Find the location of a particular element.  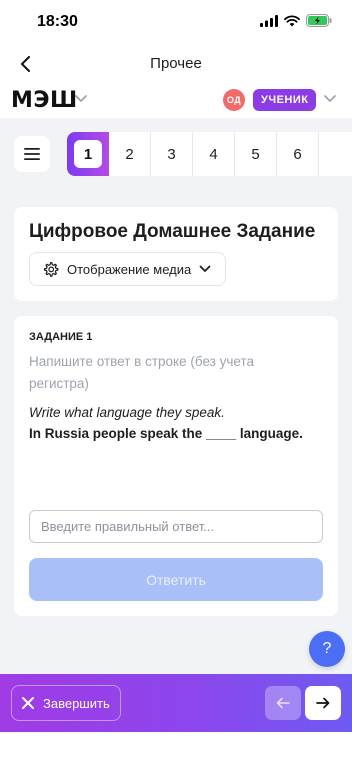

task-tab-5: 5 is located at coordinates (256, 154).